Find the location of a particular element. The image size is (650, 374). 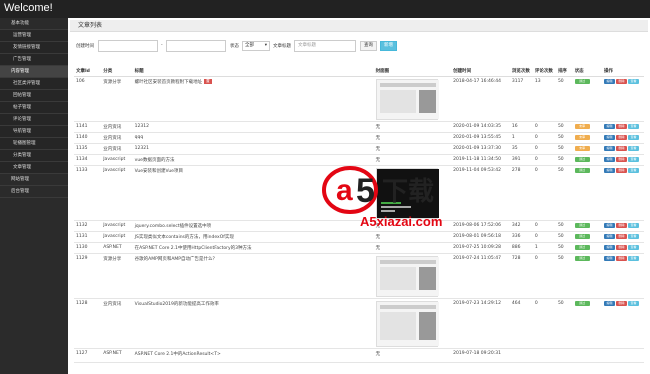

filter-bar: 创建时间 - 状态 全部 ▾ 文章标题 文章标题 查询 新增 is located at coordinates (359, 47).